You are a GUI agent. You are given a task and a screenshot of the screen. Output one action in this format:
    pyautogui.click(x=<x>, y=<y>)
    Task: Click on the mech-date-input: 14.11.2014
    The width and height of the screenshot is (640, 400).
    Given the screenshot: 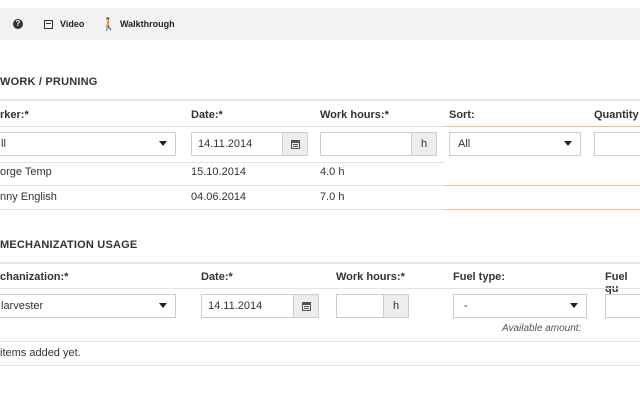 What is the action you would take?
    pyautogui.click(x=247, y=306)
    